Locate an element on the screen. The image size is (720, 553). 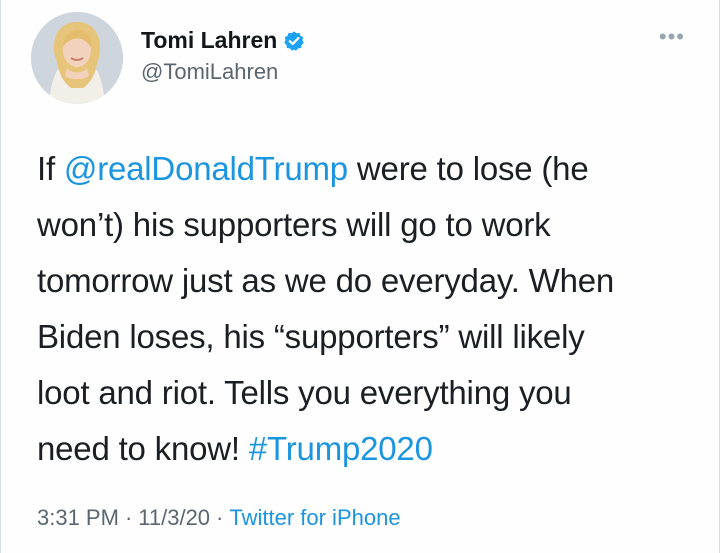
tweet-line-1: If @realDonaldTrump were to lose (he is located at coordinates (362, 169).